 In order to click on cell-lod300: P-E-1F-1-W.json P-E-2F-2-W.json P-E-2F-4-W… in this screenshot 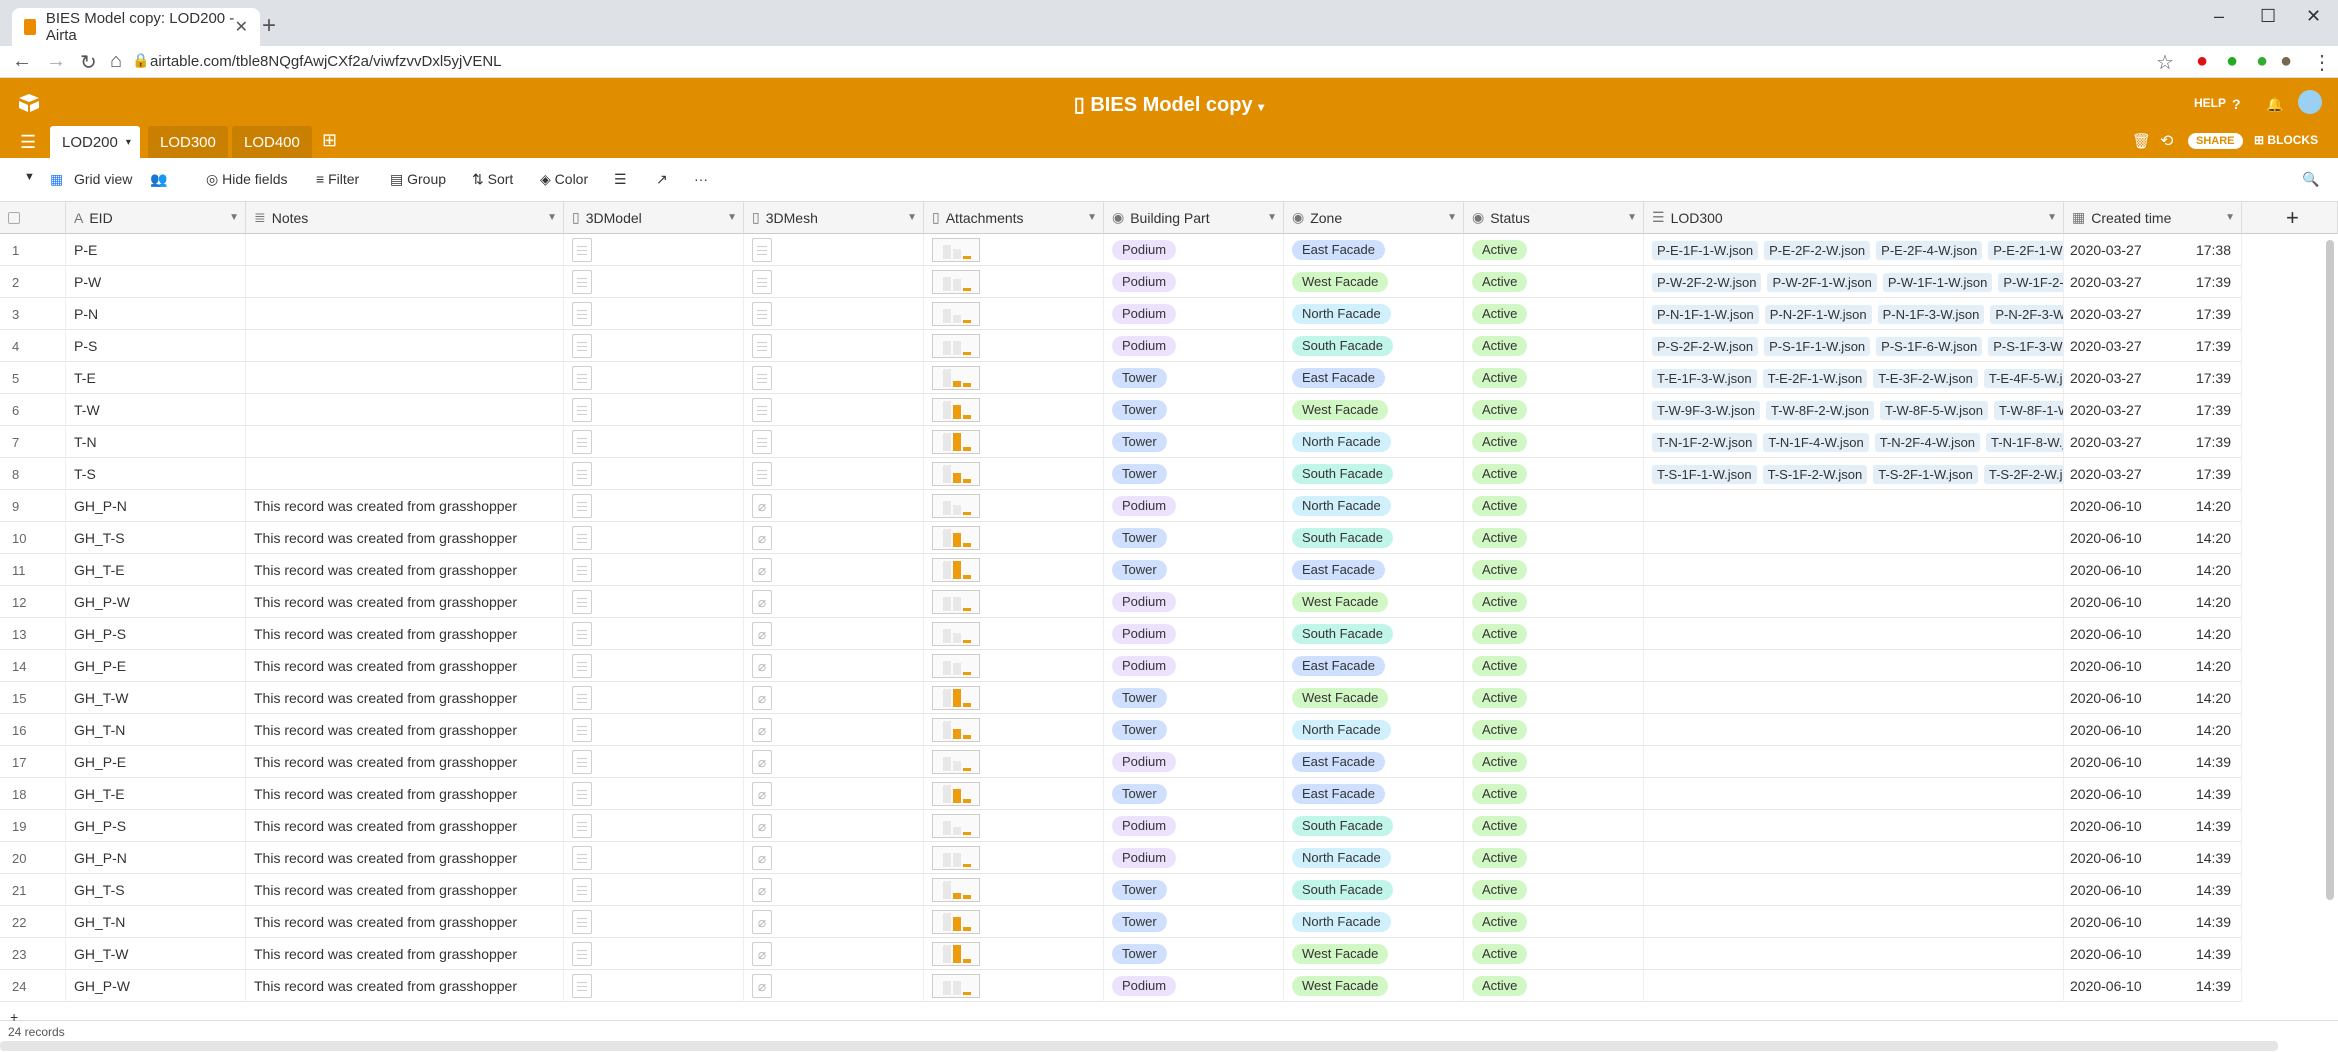, I will do `click(1854, 250)`.